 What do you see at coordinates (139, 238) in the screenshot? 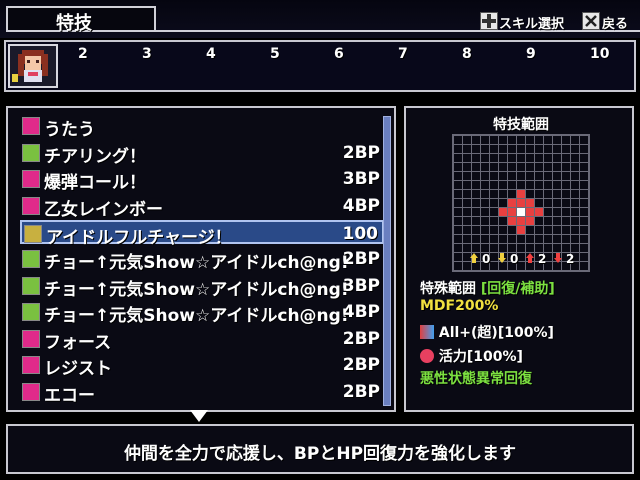
I see `skill-name: アイドルフルチャージ！` at bounding box center [139, 238].